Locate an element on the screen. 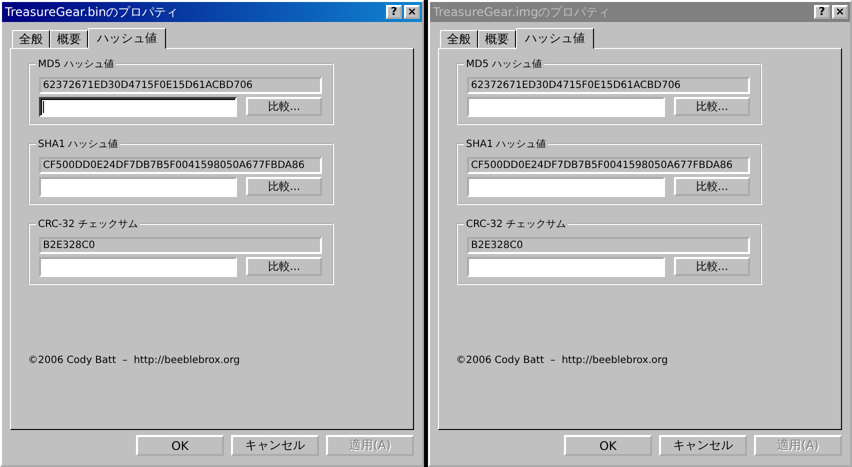  window-title: TreasureGear.binのプロパティ is located at coordinates (92, 12).